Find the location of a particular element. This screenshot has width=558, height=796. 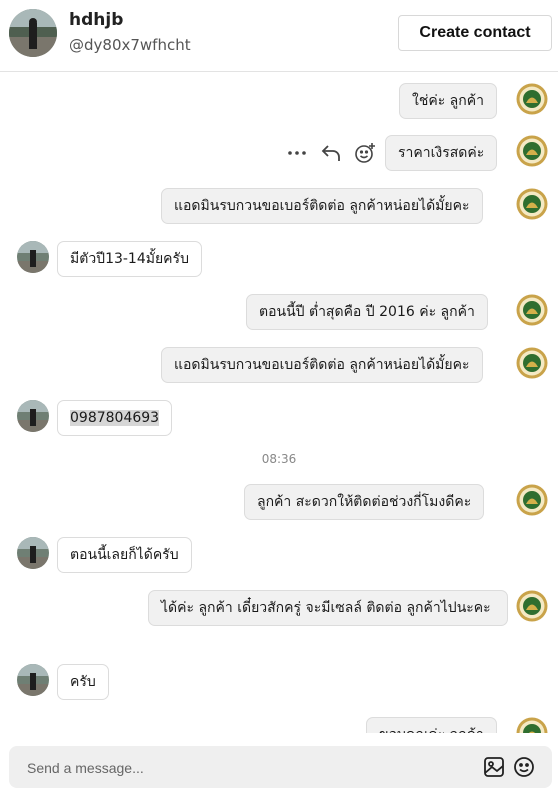

message-text-selected: 0987804693 is located at coordinates (115, 418).